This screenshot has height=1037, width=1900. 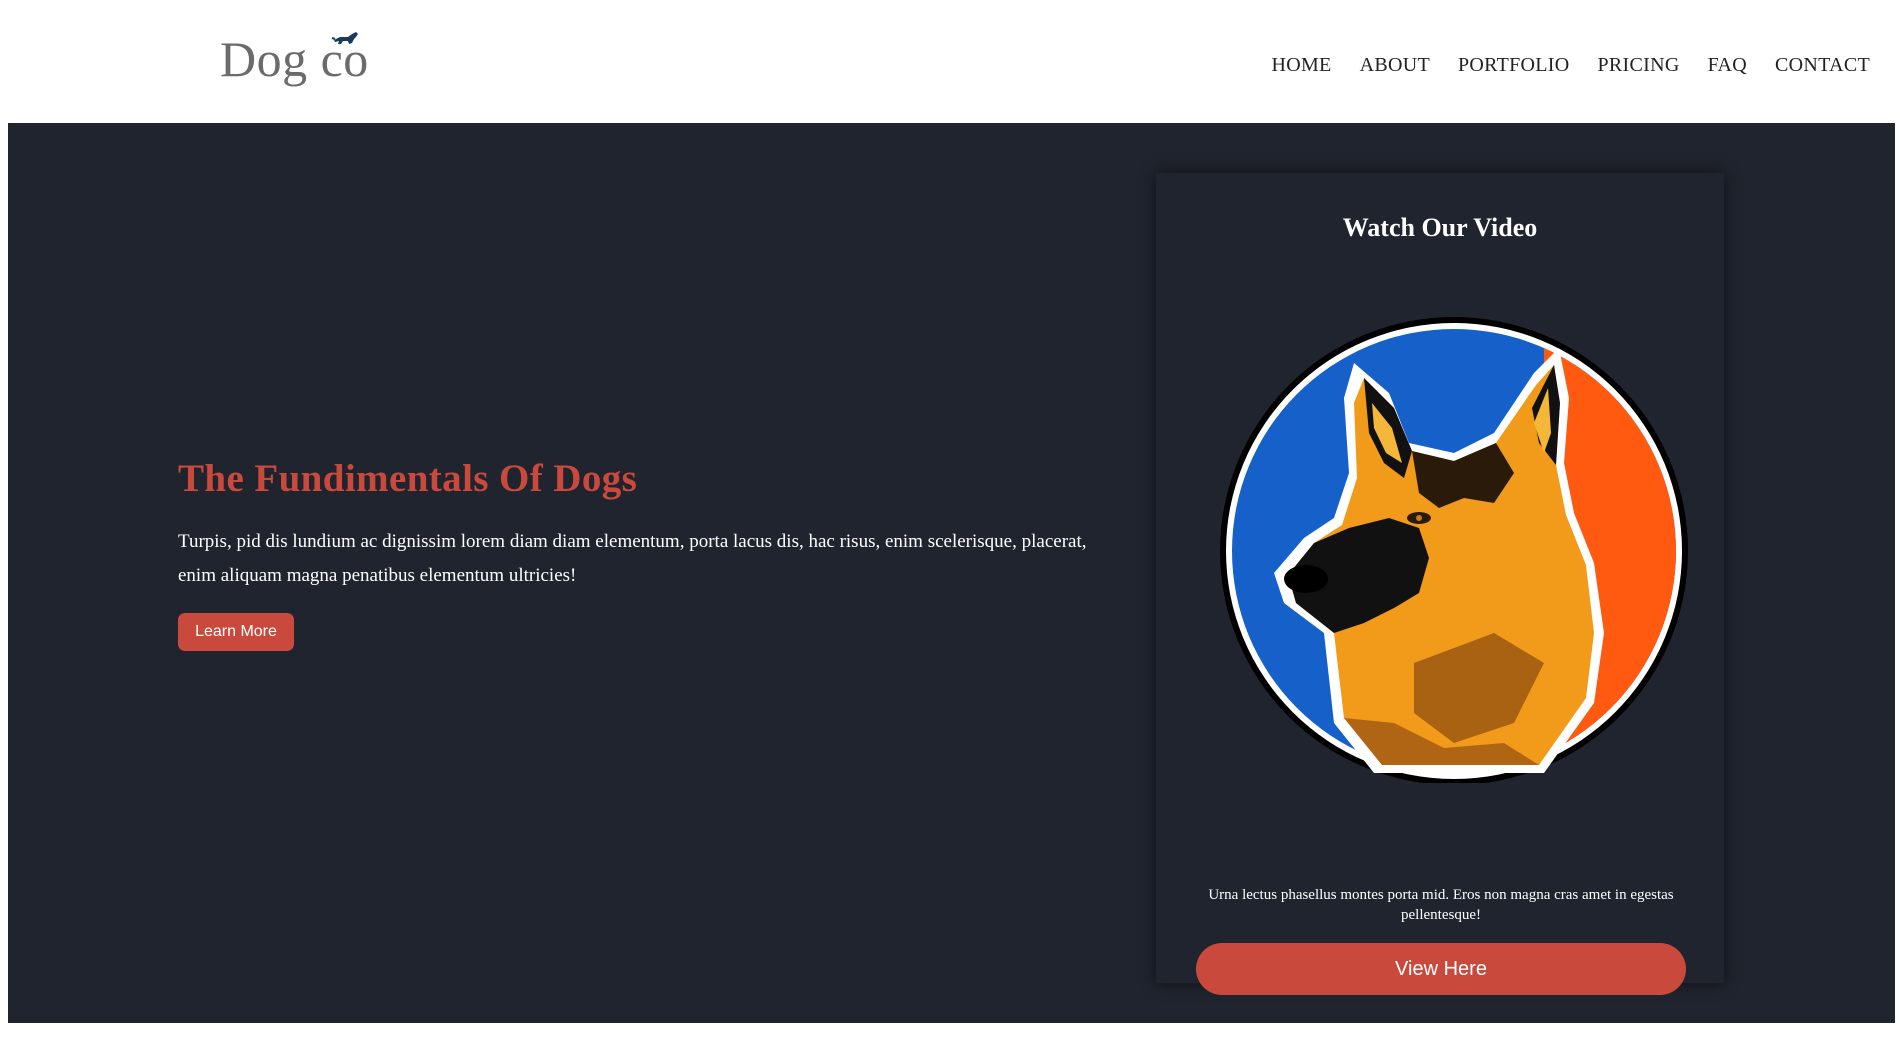 What do you see at coordinates (344, 38) in the screenshot?
I see `running-dog-icon` at bounding box center [344, 38].